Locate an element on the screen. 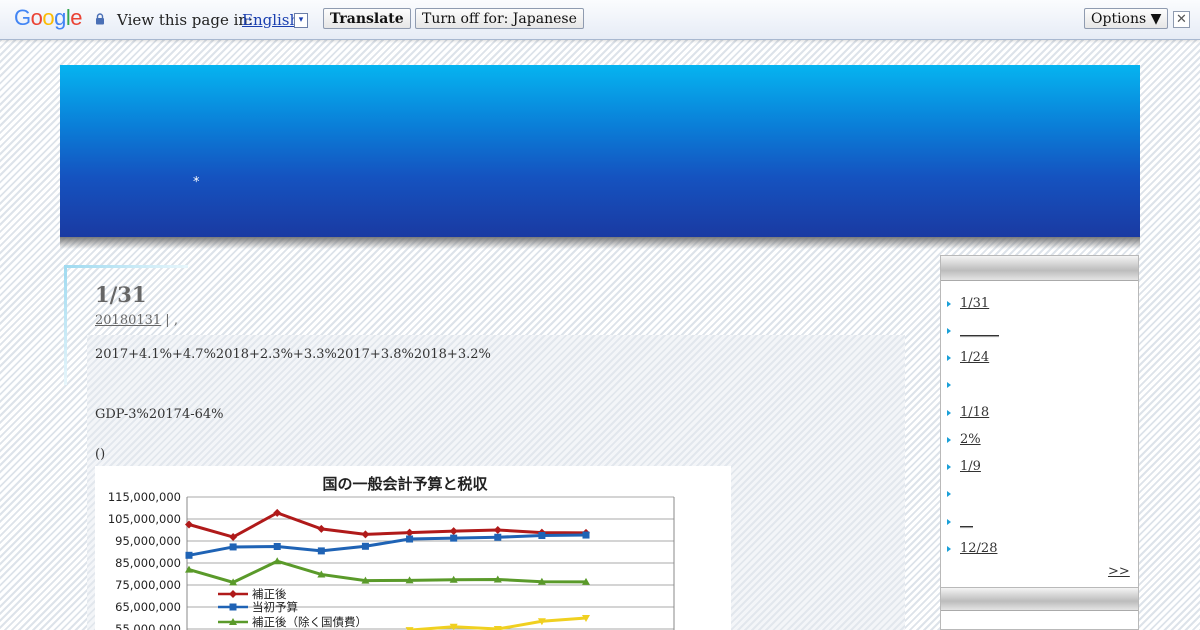  sidebar-item: 12/28 is located at coordinates (972, 548).